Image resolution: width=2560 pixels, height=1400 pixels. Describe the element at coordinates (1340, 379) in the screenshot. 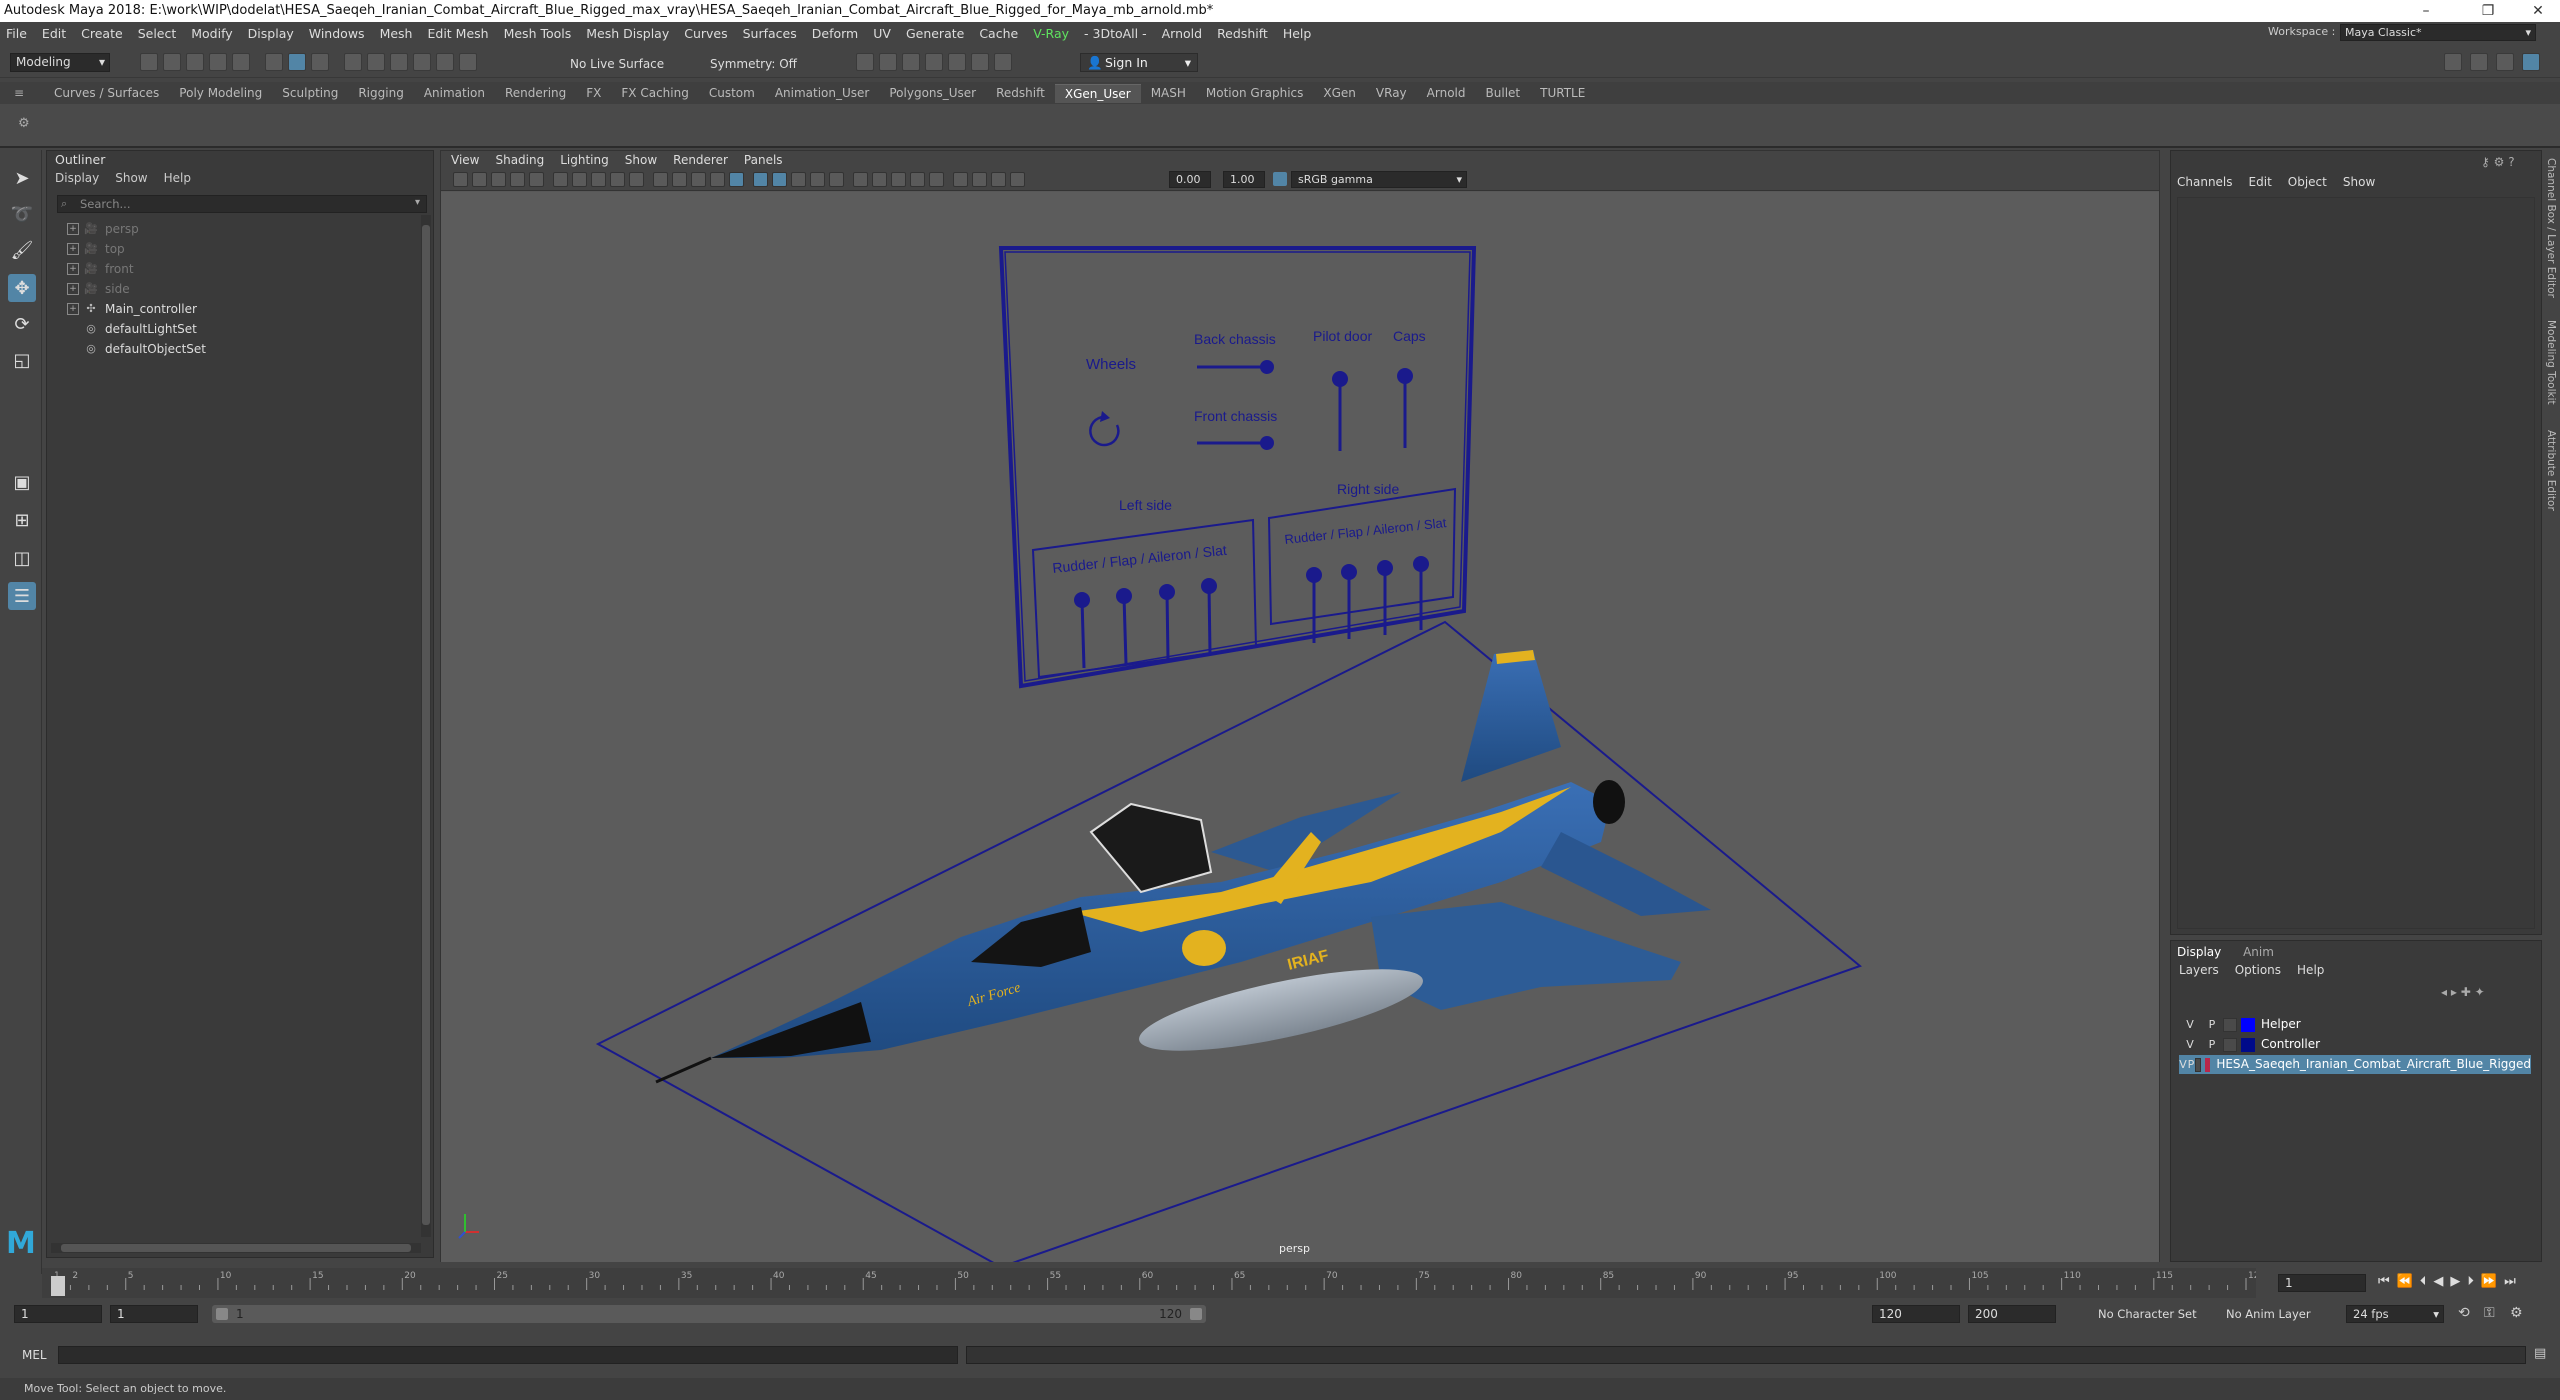

I see `pilot-door-slider-handle` at that location.